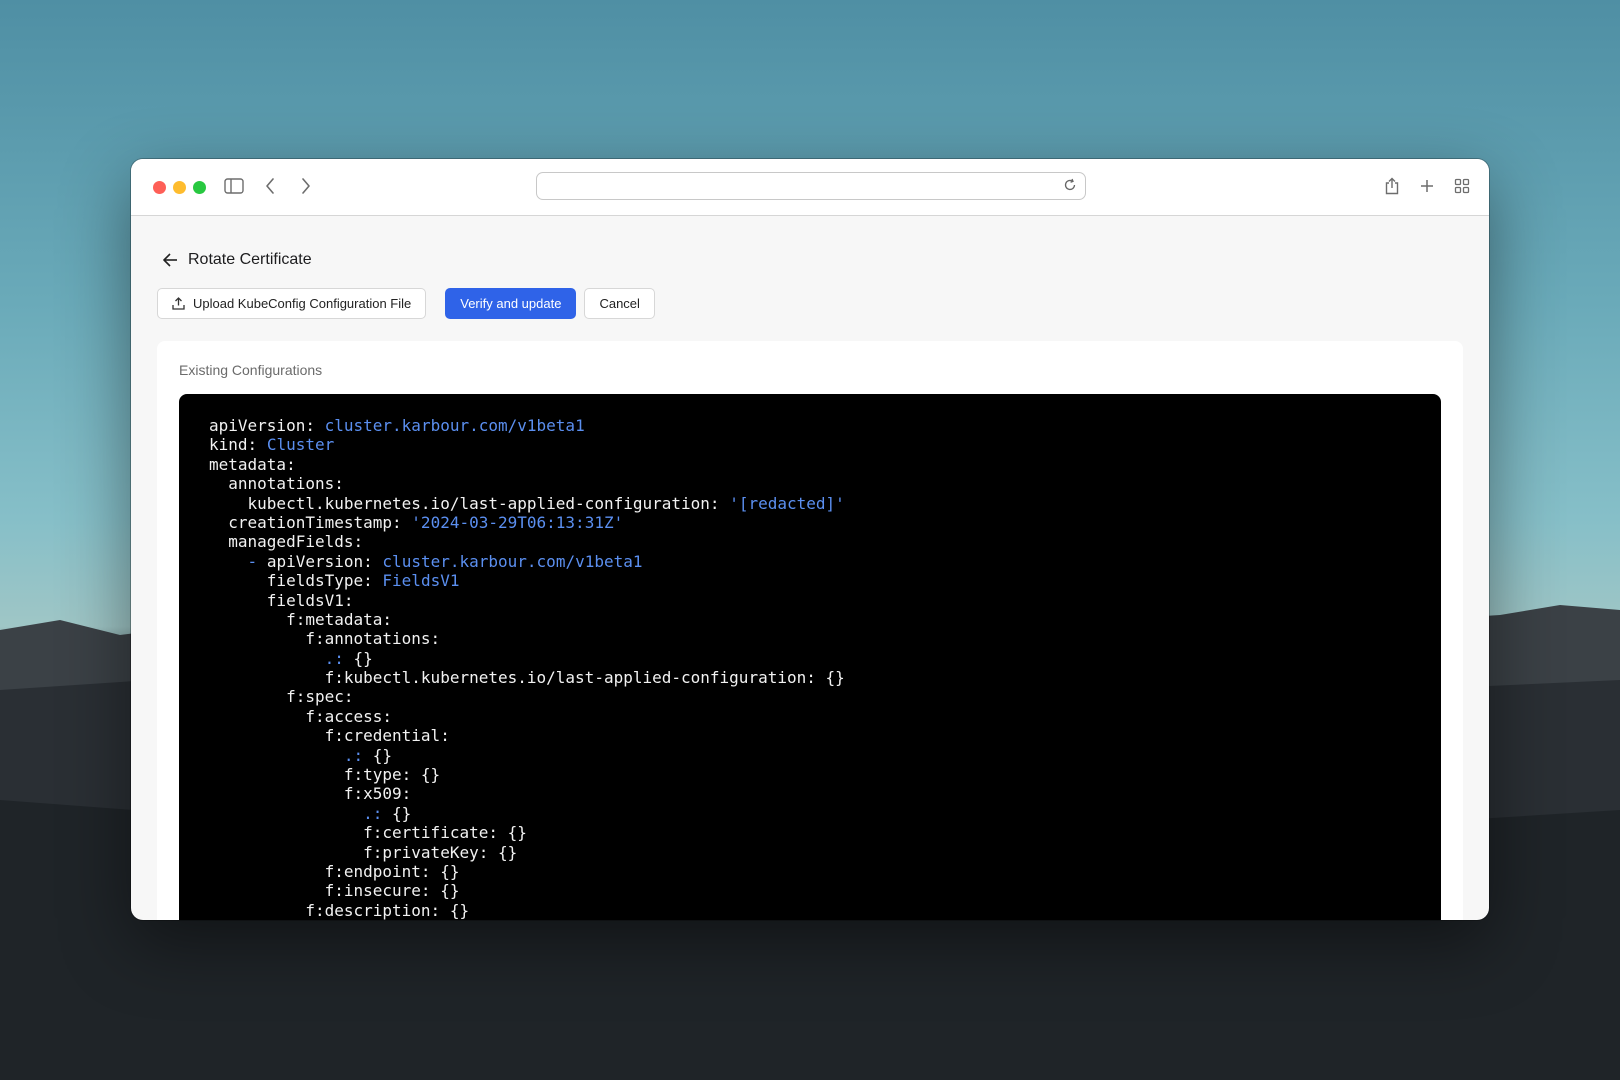  What do you see at coordinates (1462, 186) in the screenshot?
I see `tab-overview-icon` at bounding box center [1462, 186].